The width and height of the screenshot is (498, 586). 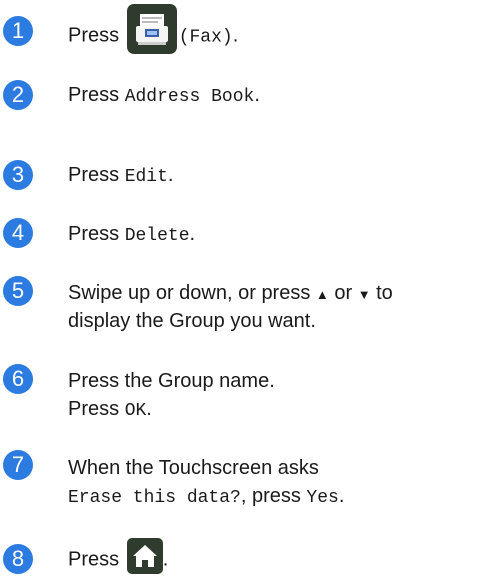 What do you see at coordinates (146, 177) in the screenshot?
I see `edit-code: Edit` at bounding box center [146, 177].